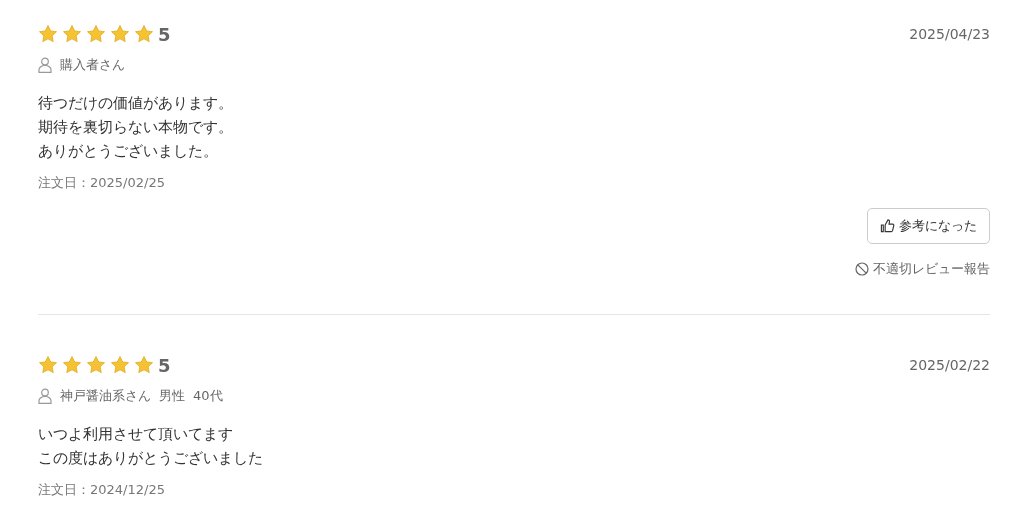  Describe the element at coordinates (136, 127) in the screenshot. I see `review-text: 期待を裏切らない本物です。` at that location.